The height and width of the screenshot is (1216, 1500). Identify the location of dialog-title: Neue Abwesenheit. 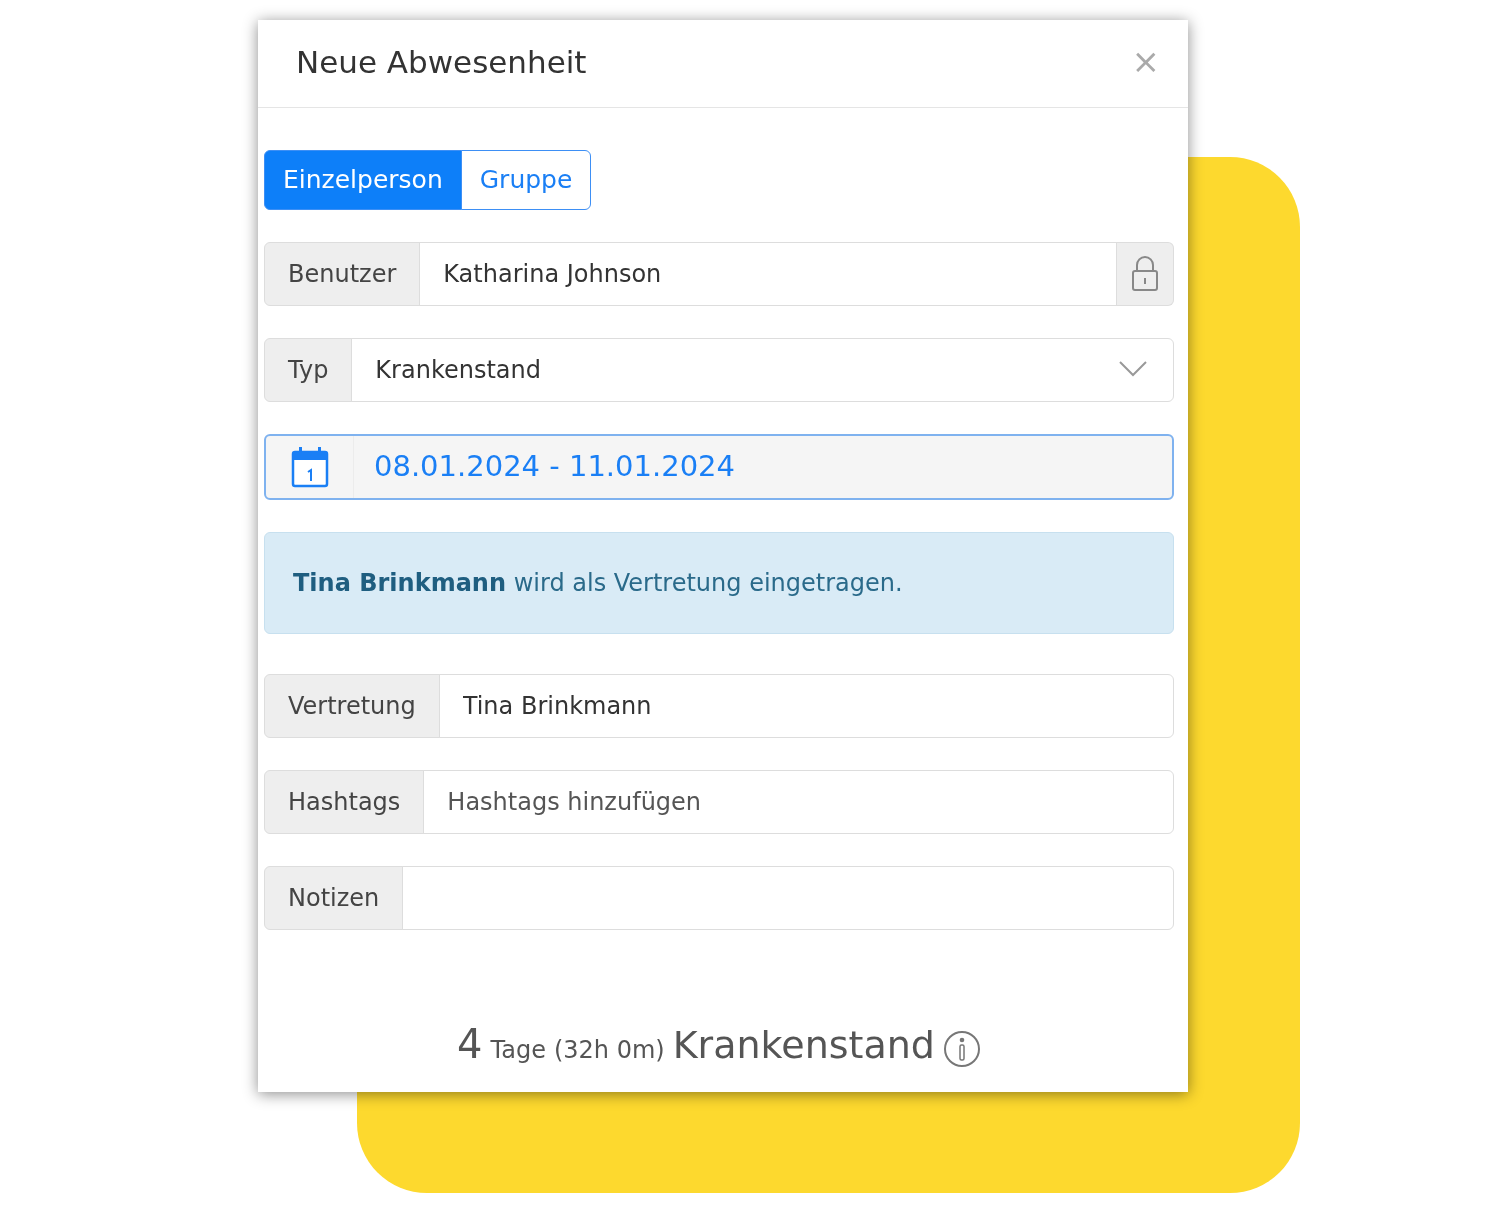
(441, 63).